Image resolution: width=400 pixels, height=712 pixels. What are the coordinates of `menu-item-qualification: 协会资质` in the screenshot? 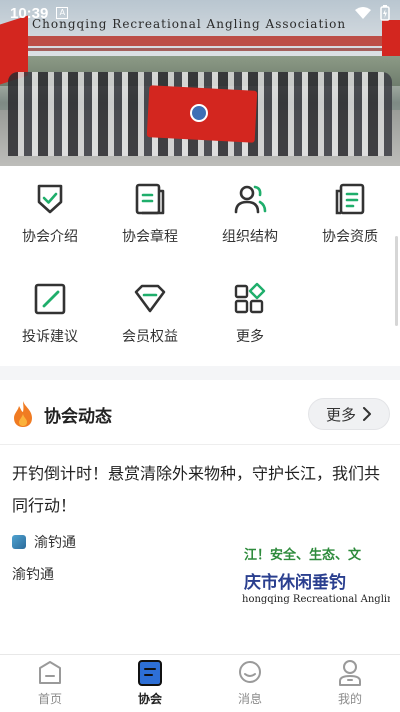 It's located at (350, 211).